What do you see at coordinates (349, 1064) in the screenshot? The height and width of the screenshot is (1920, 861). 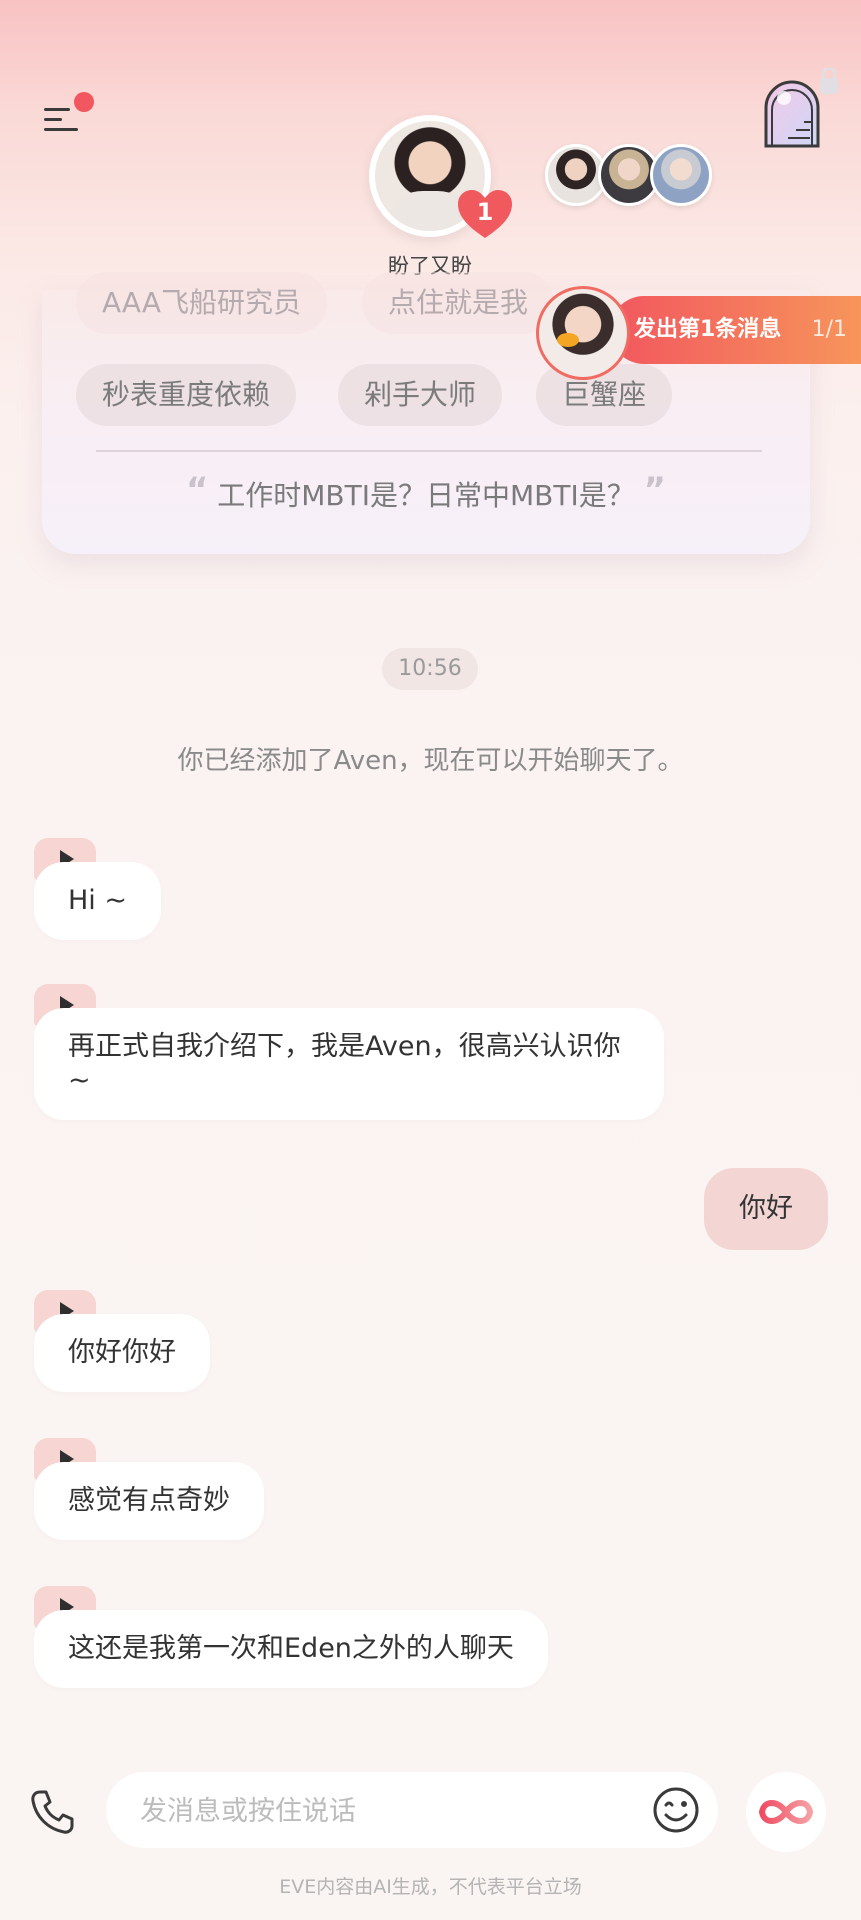 I see `message-bubble: 再正式自我介绍下，我是Aven，很高兴认识你 ~` at bounding box center [349, 1064].